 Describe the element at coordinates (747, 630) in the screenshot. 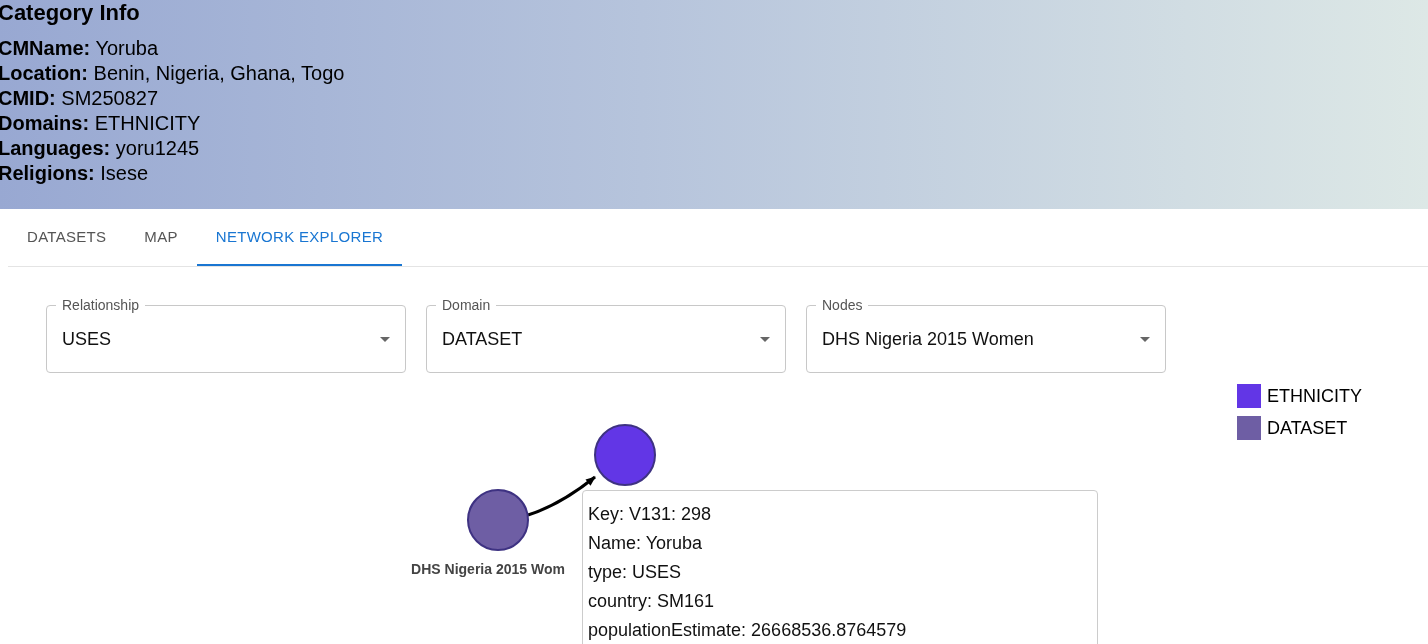

I see `tooltip-line: populationEstimate: 26668536.8764579` at that location.